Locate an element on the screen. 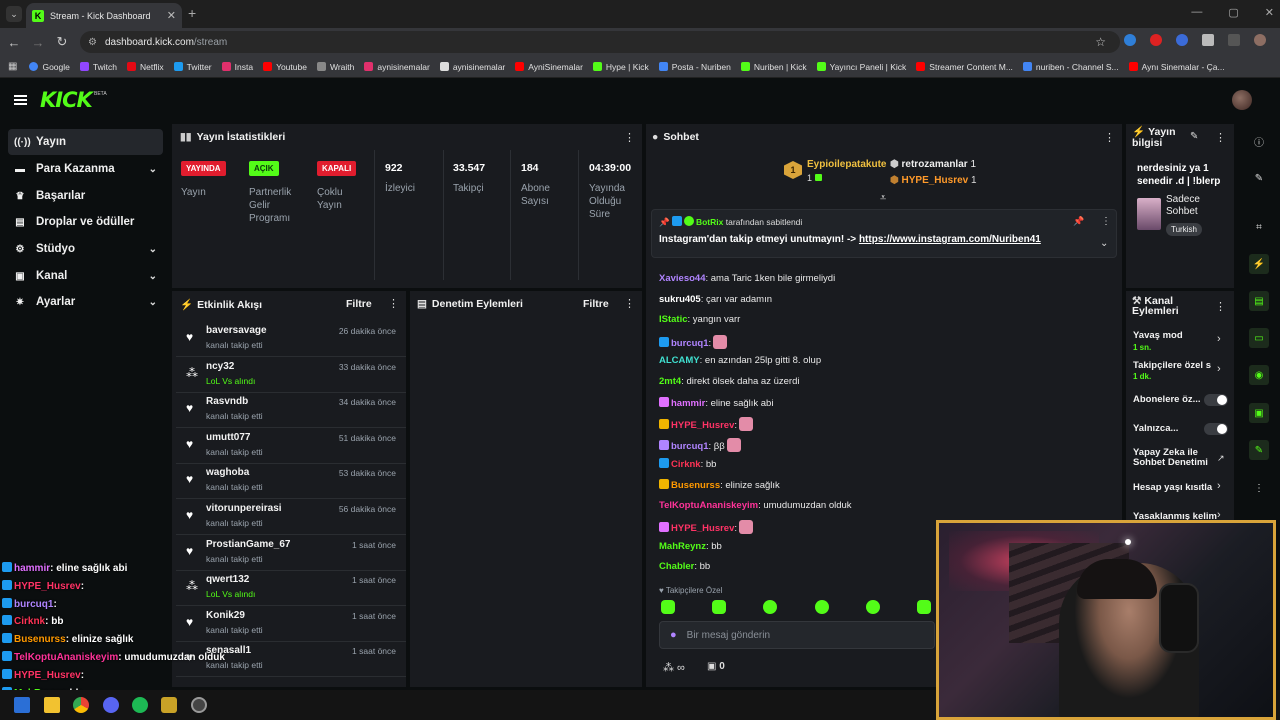 Image resolution: width=1280 pixels, height=720 pixels. edit-icon: ✎ is located at coordinates (1259, 178).